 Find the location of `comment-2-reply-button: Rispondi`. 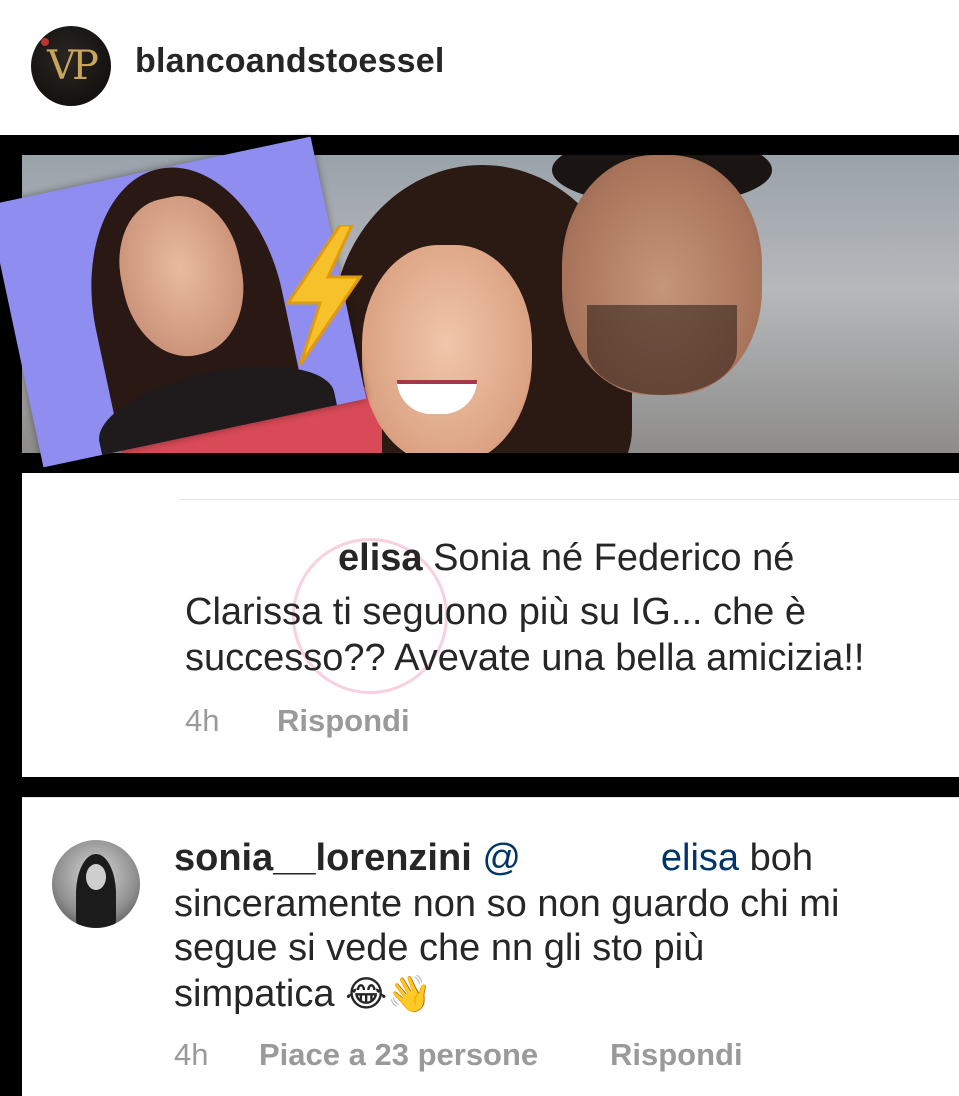

comment-2-reply-button: Rispondi is located at coordinates (676, 1055).